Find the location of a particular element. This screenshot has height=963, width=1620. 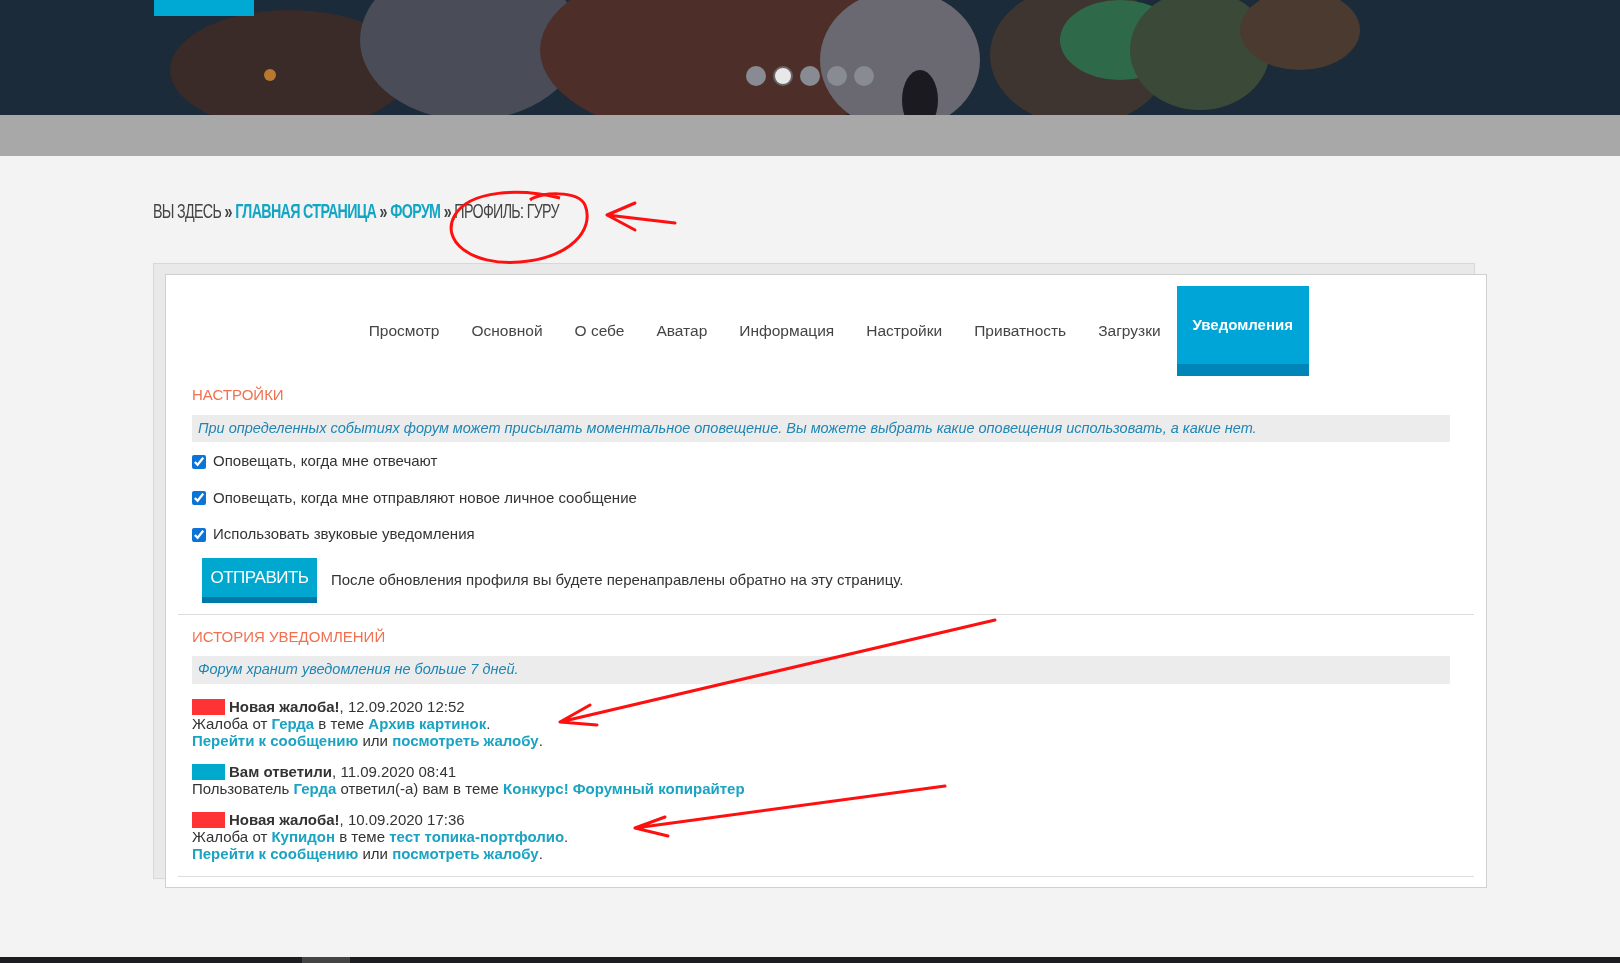

profile-tab: Основной is located at coordinates (507, 331).